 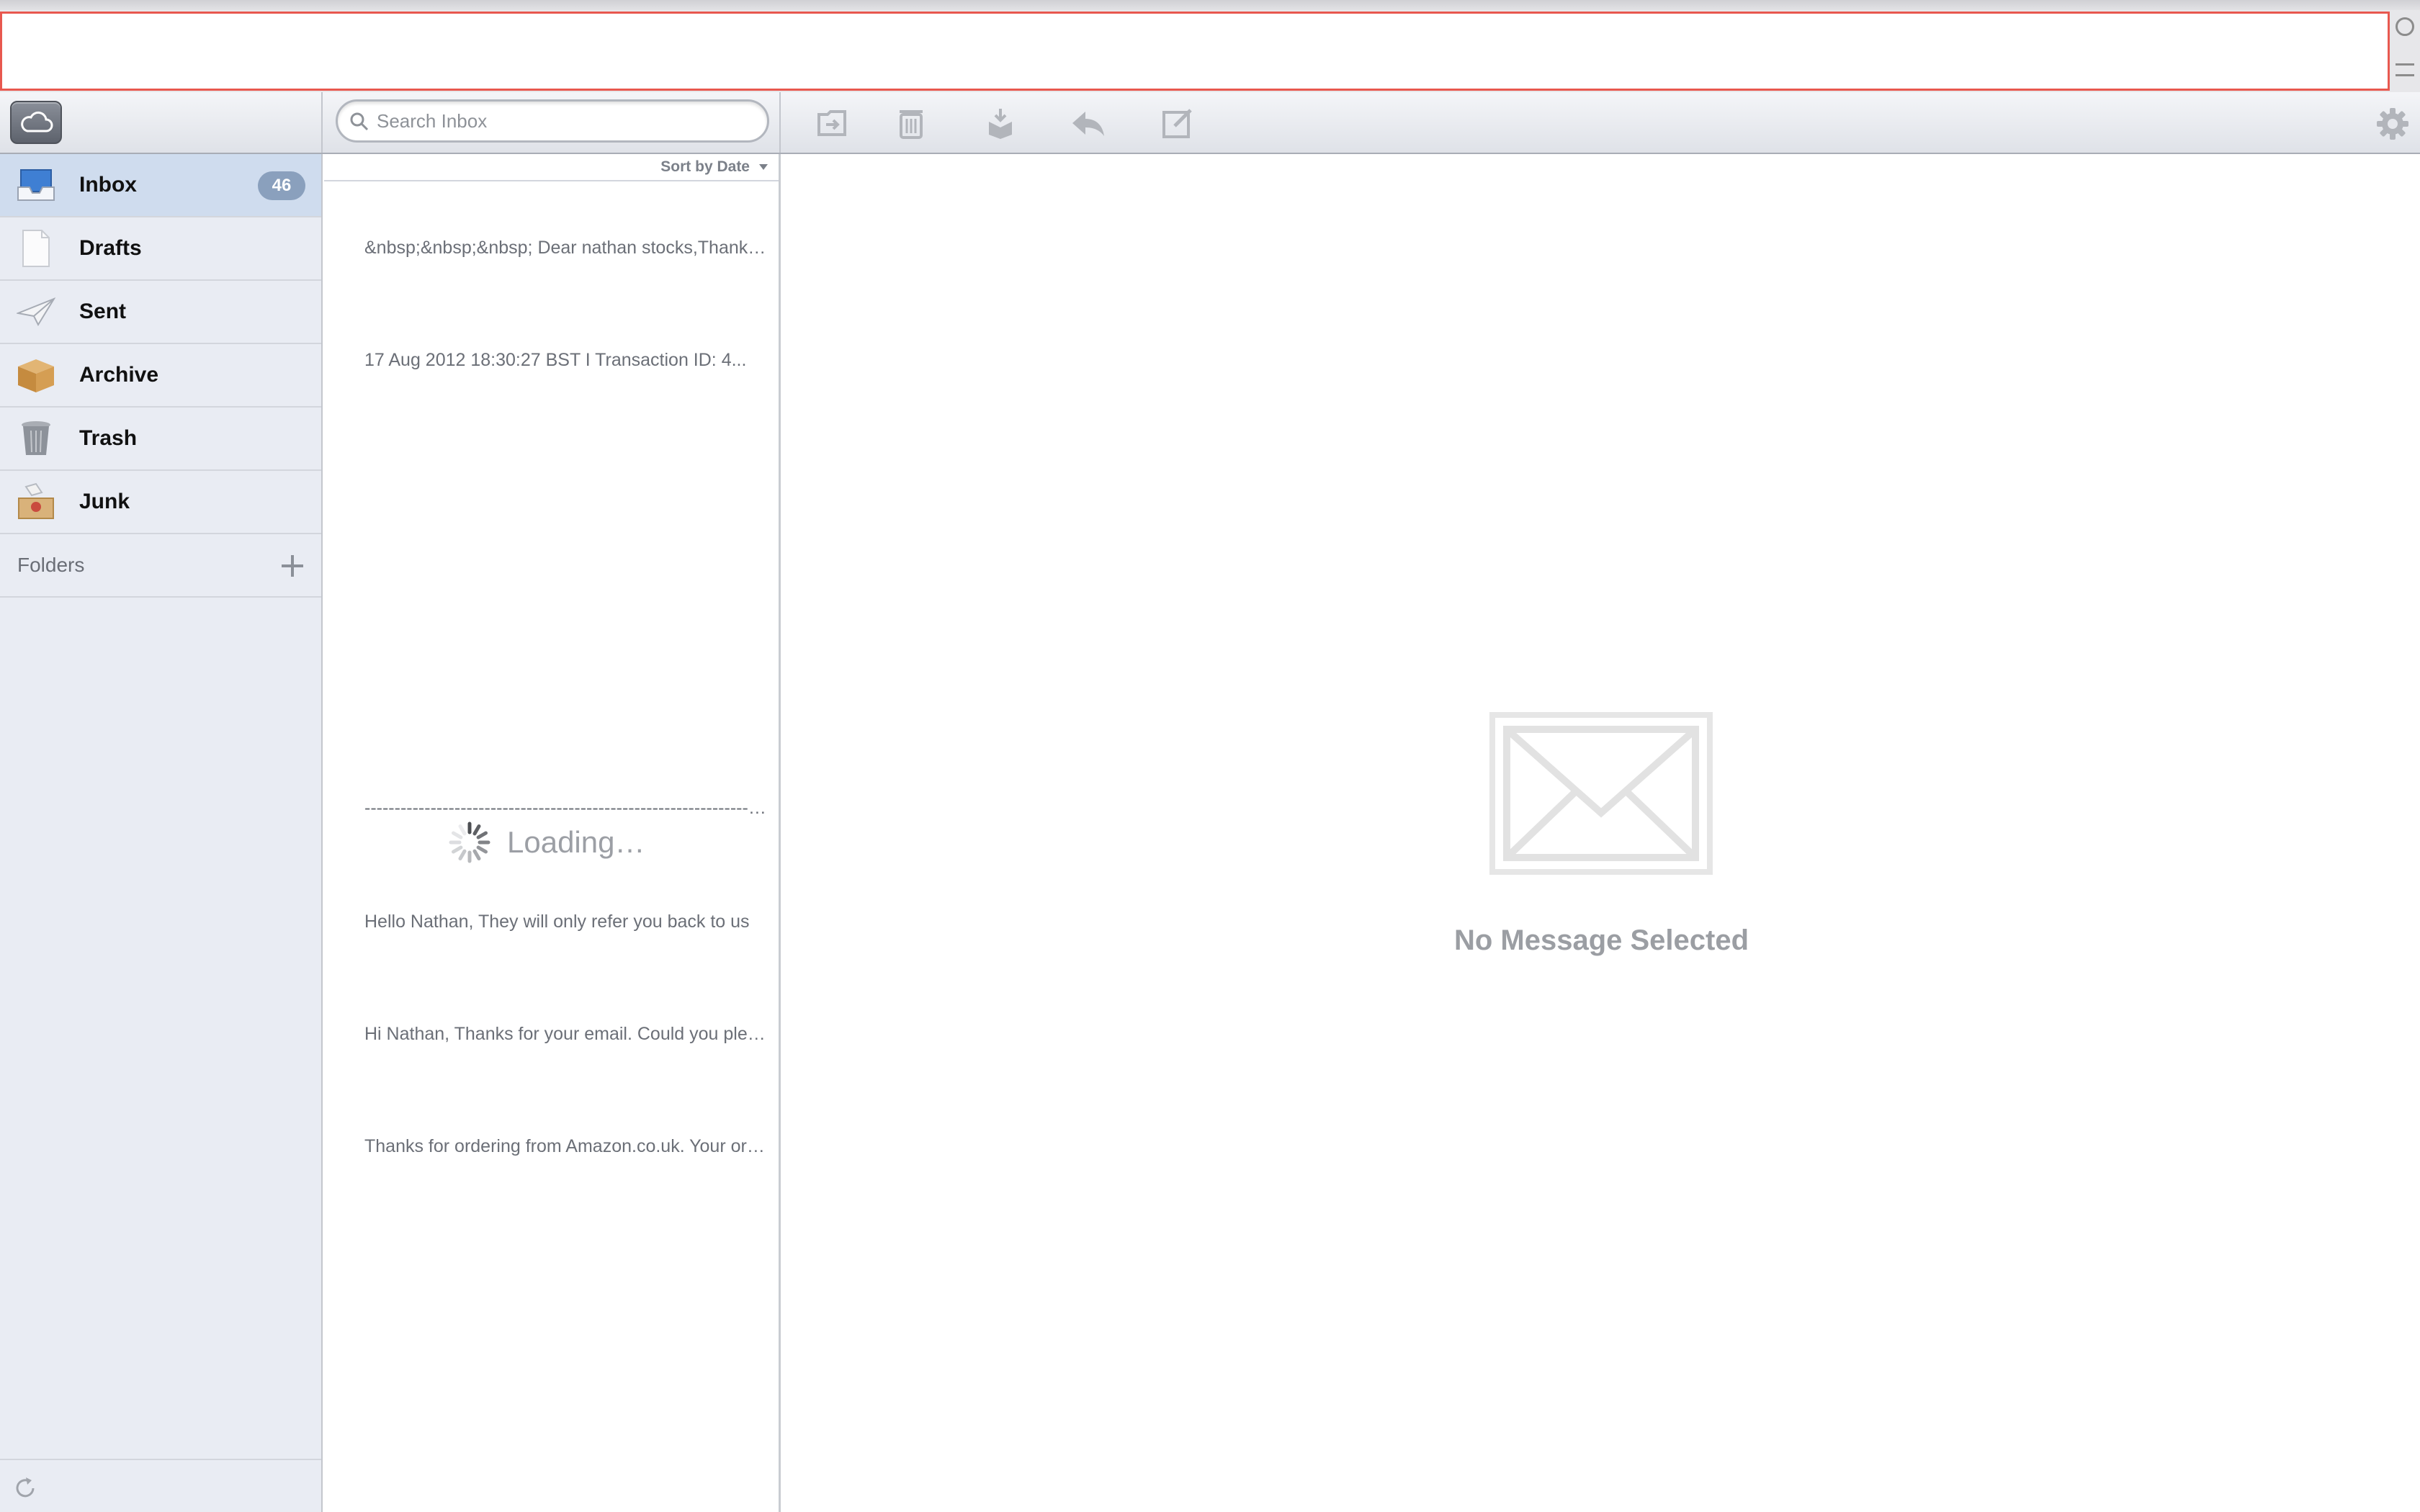 I want to click on archive-button, so click(x=1000, y=123).